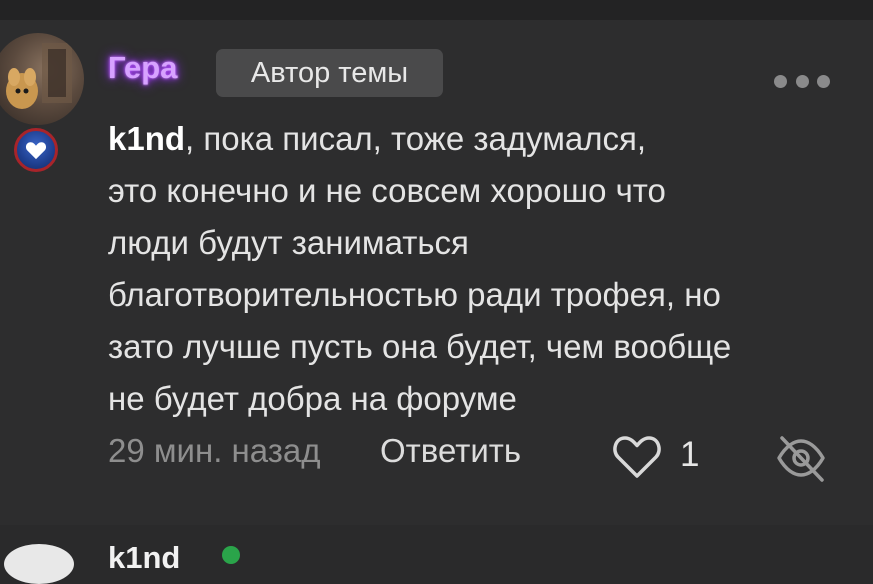 Image resolution: width=873 pixels, height=584 pixels. I want to click on previous-comment-edge, so click(436, 10).